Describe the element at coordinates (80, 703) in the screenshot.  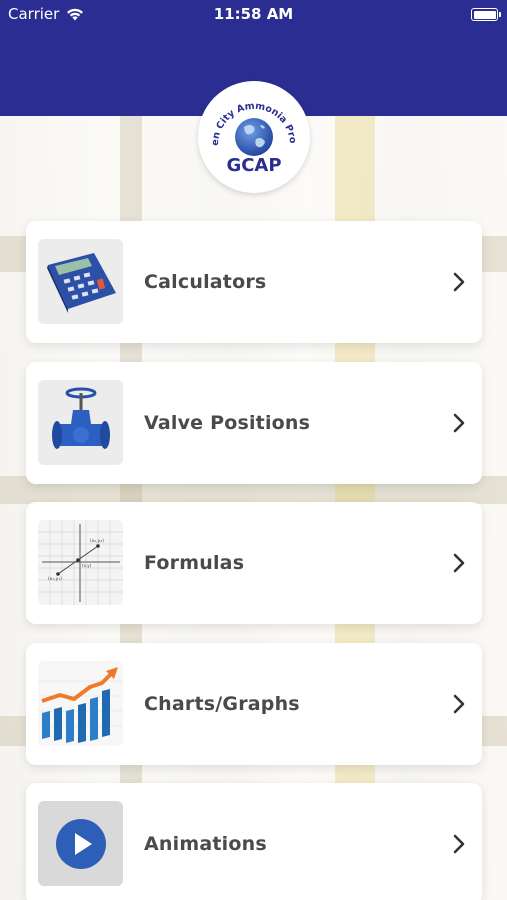
I see `bar-chart-icon` at that location.